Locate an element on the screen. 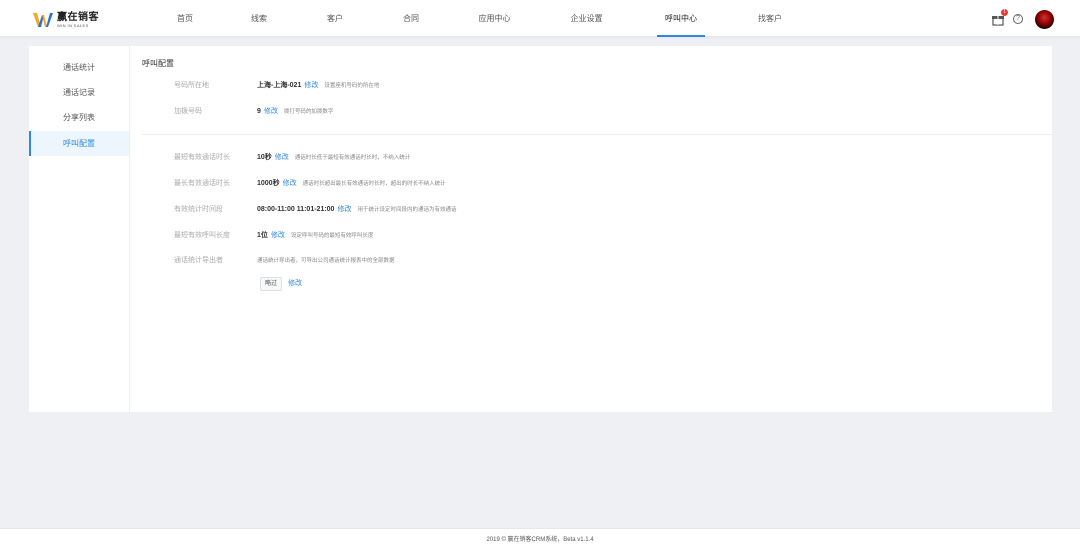 The width and height of the screenshot is (1080, 550). row-value: 08:00-11:00 11:01-21:00 is located at coordinates (296, 209).